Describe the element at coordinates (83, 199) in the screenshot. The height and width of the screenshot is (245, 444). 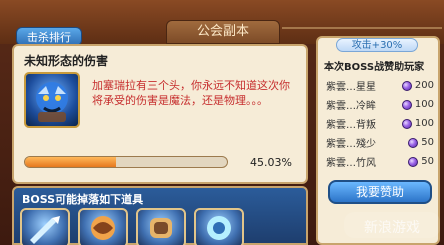
I see `boss-drops-title: BOSS可能掉落如下道具` at that location.